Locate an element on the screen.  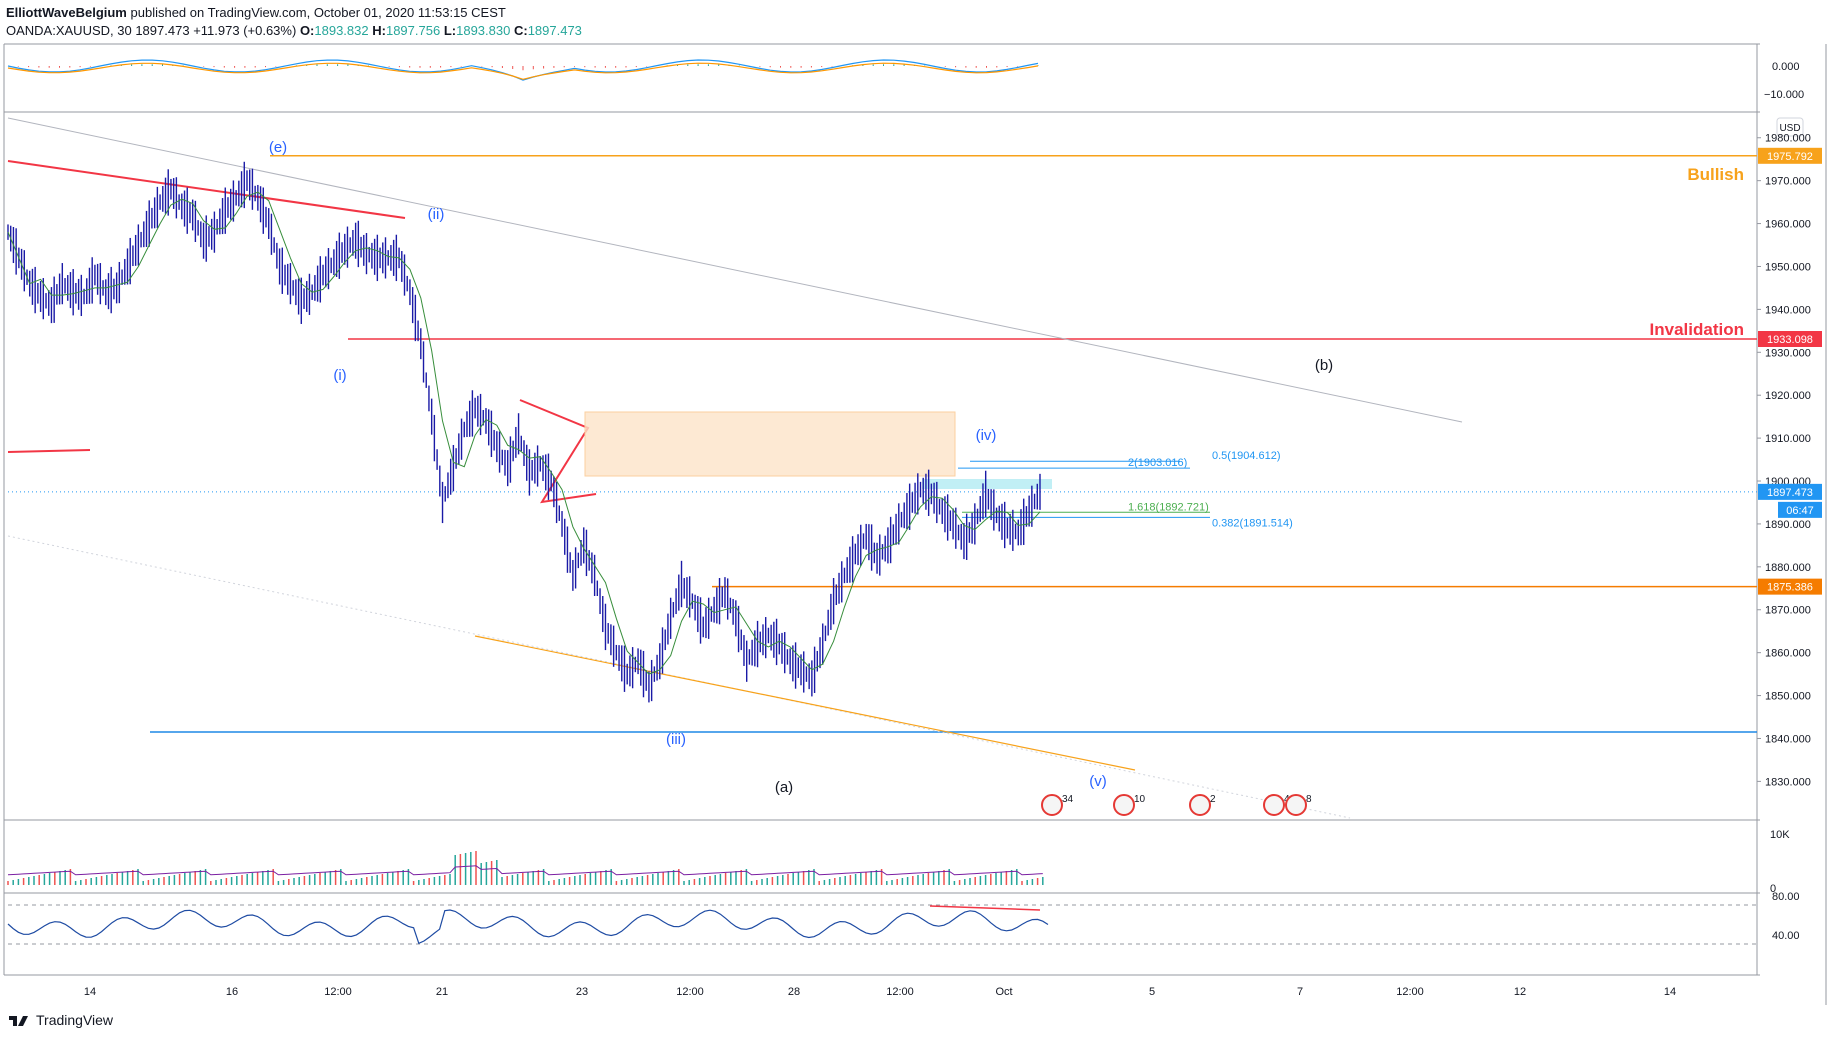
fib-label: 1.618(1892.721) is located at coordinates (1168, 507).